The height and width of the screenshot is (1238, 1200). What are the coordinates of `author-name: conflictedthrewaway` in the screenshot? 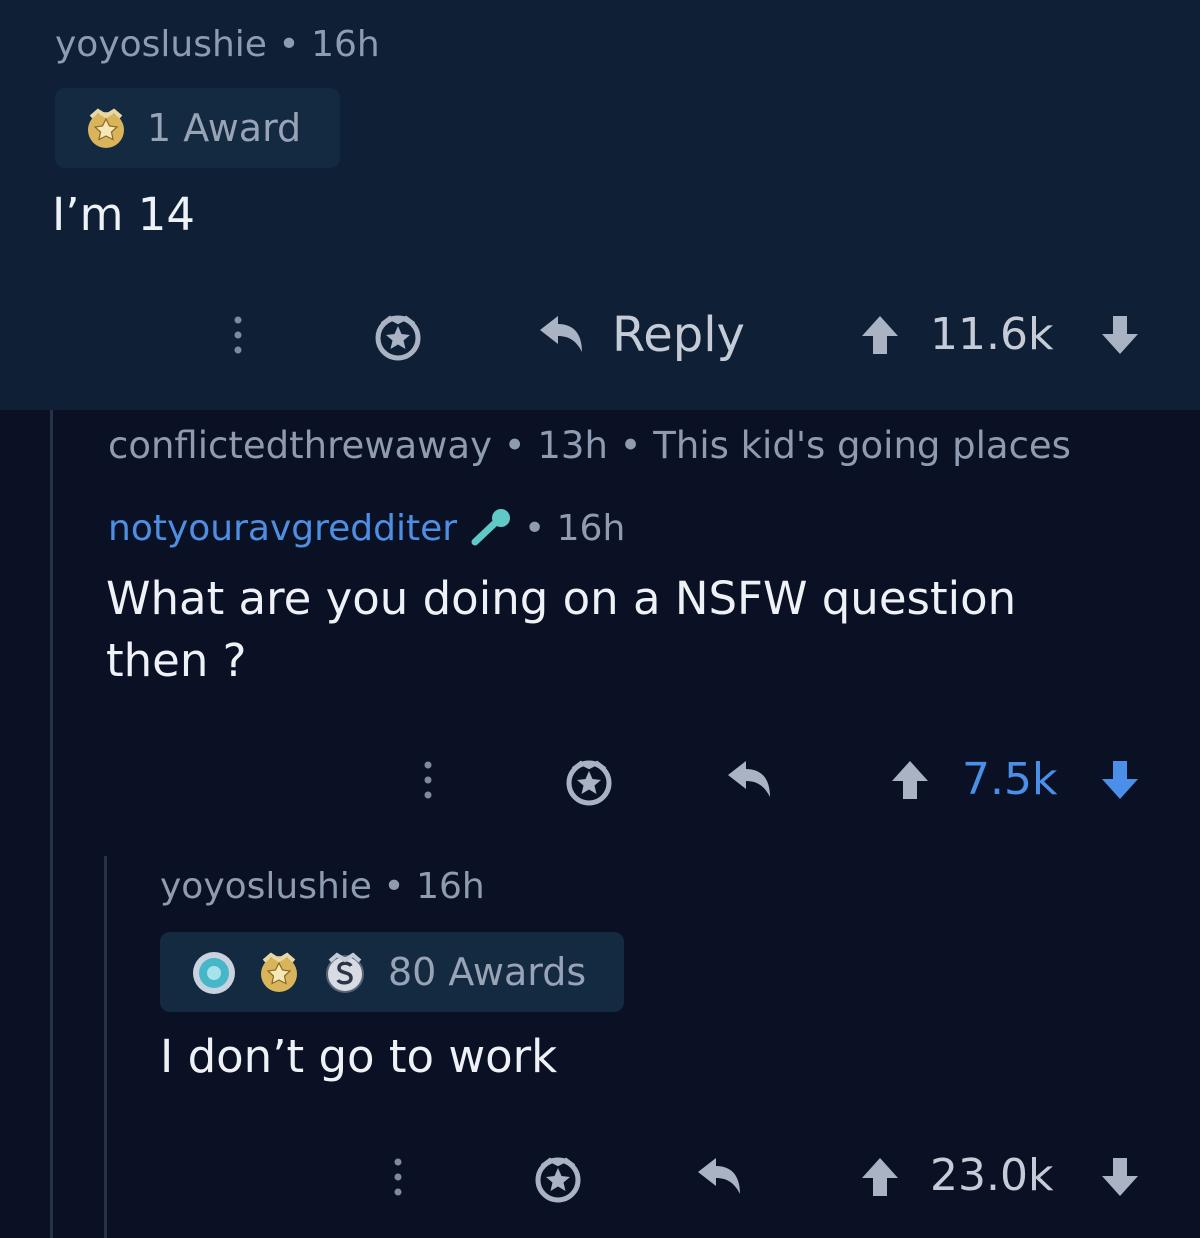 It's located at (300, 445).